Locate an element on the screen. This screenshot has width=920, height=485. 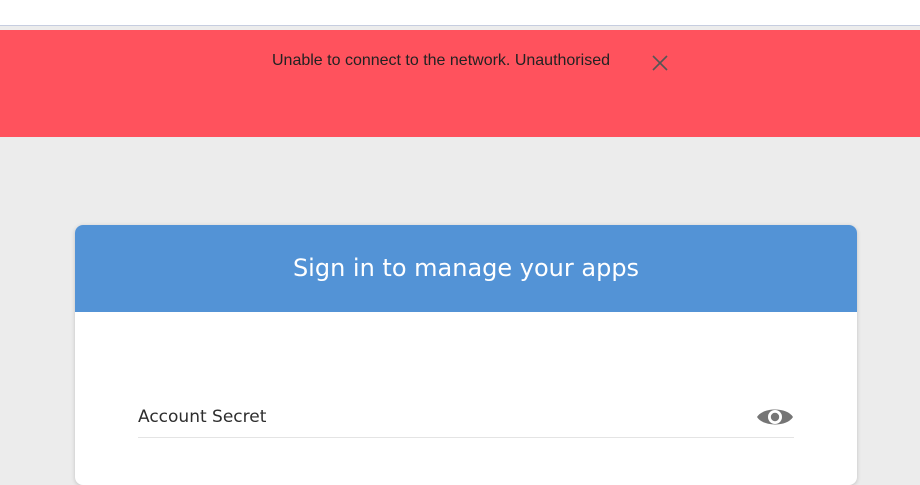
account-secret-field is located at coordinates (466, 418).